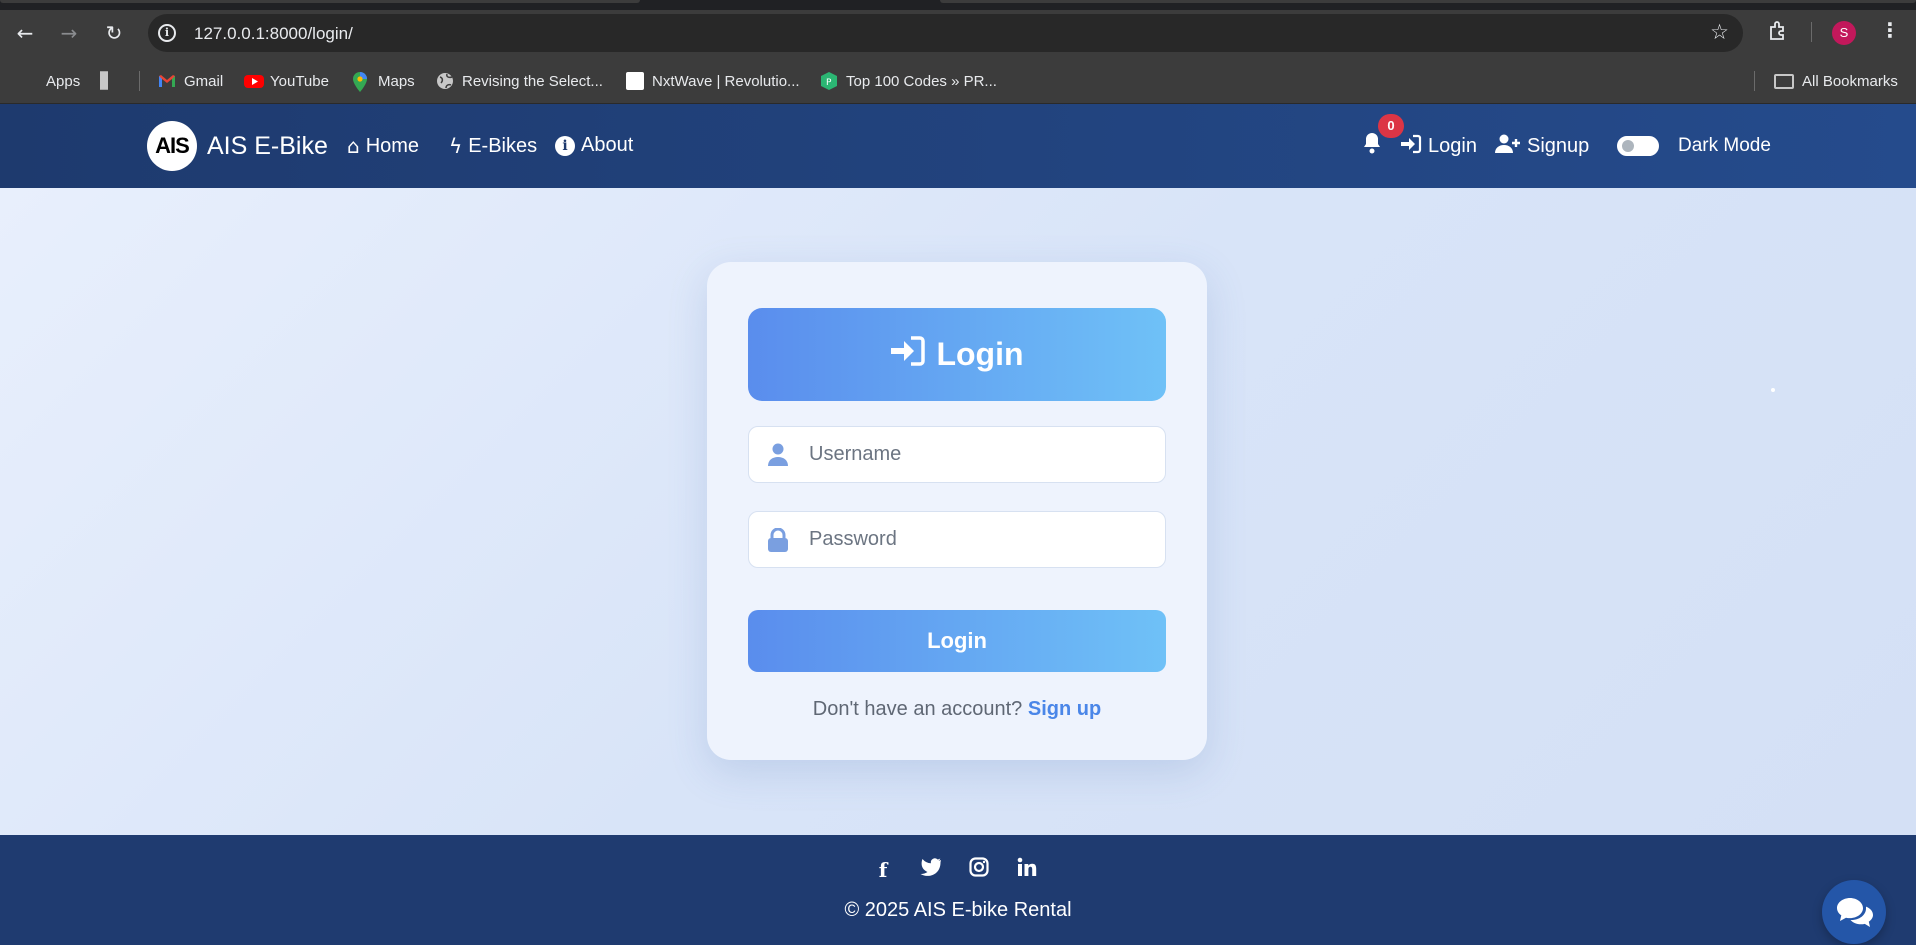 Image resolution: width=1916 pixels, height=945 pixels. What do you see at coordinates (114, 33) in the screenshot?
I see `reload-icon: ↻` at bounding box center [114, 33].